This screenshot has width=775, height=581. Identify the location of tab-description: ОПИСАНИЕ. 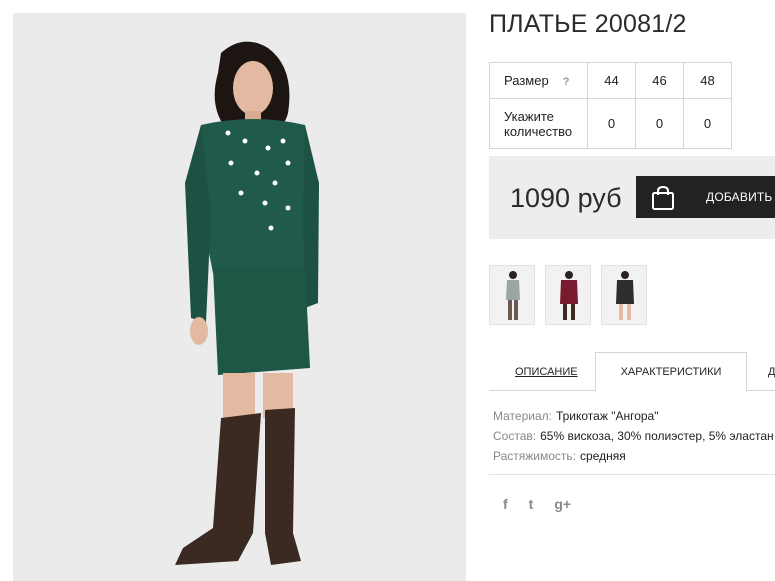
(546, 371).